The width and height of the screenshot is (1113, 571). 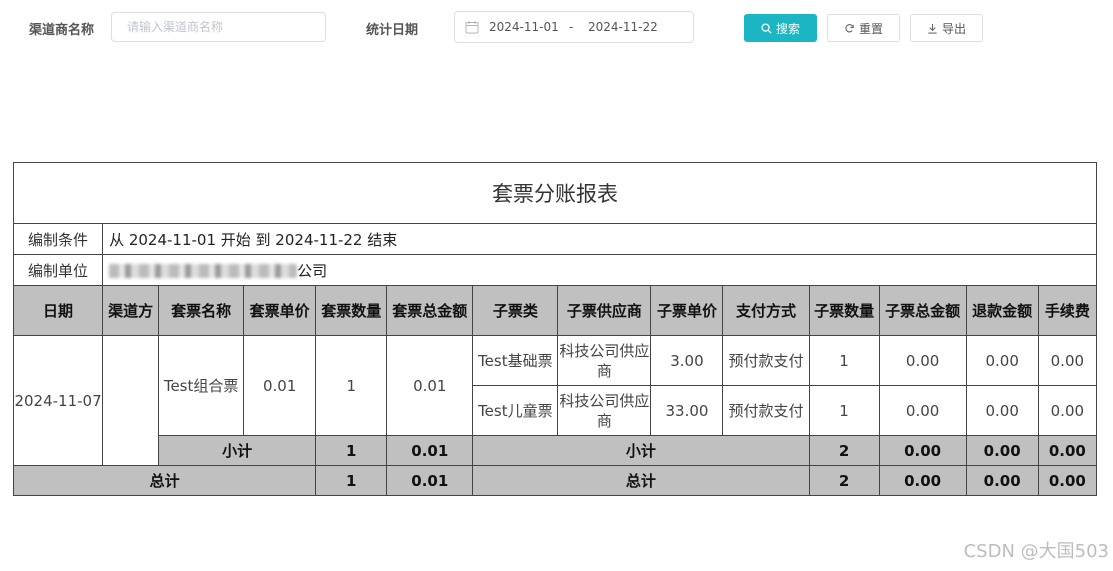 I want to click on subtotal-package-qty: 1, so click(x=351, y=450).